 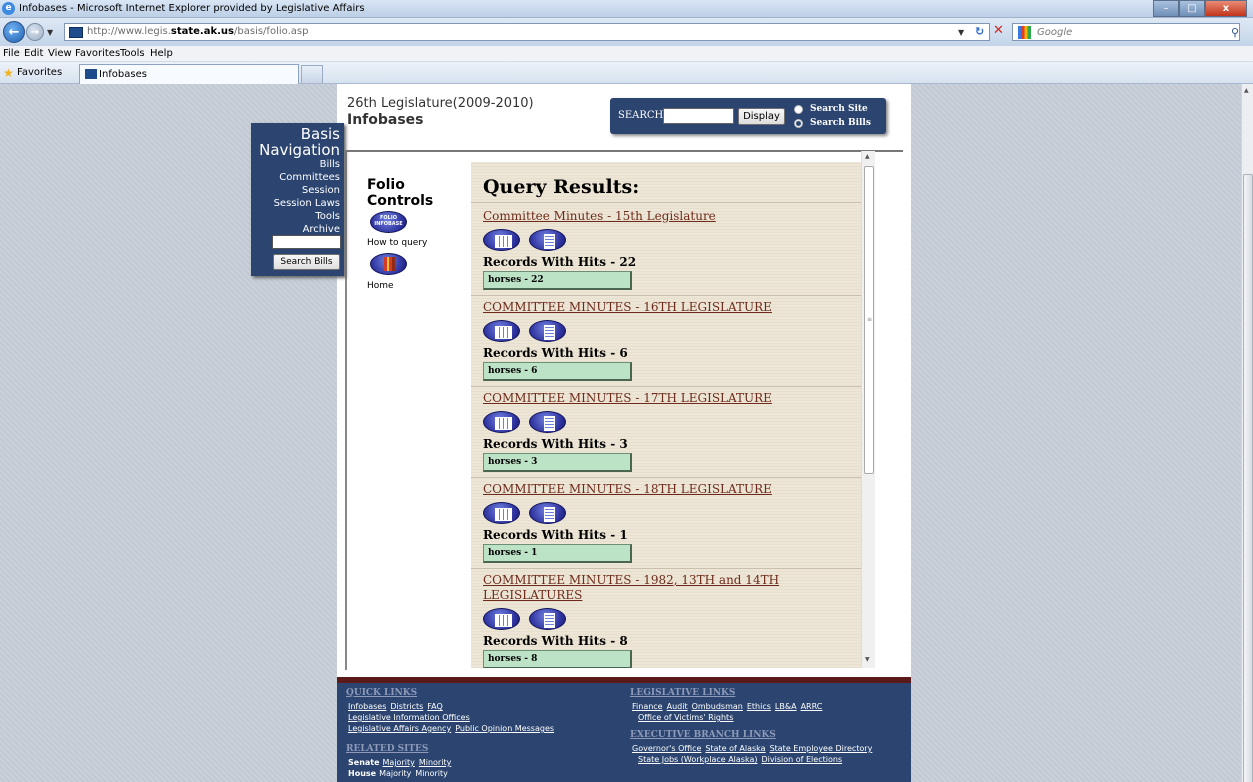 What do you see at coordinates (60, 53) in the screenshot?
I see `menu-view: View` at bounding box center [60, 53].